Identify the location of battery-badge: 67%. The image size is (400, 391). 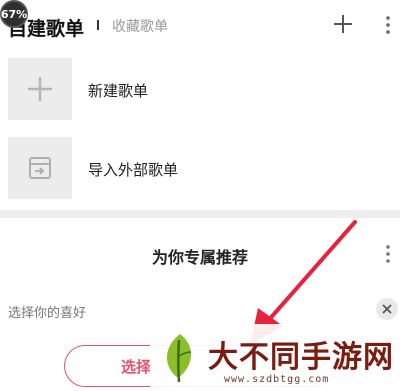
(14, 14).